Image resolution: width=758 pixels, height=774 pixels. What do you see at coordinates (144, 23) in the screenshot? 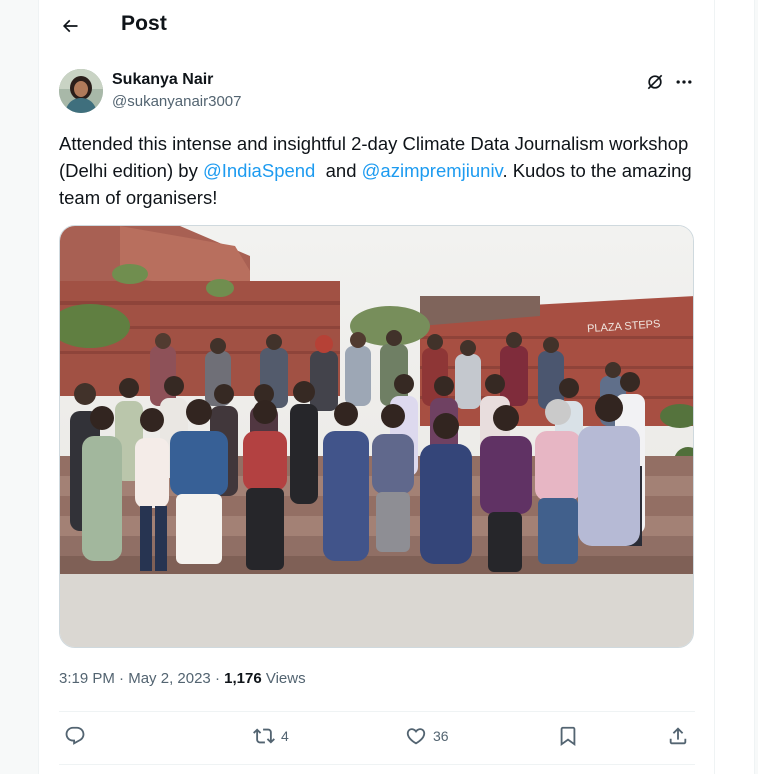
I see `page-title: Post` at bounding box center [144, 23].